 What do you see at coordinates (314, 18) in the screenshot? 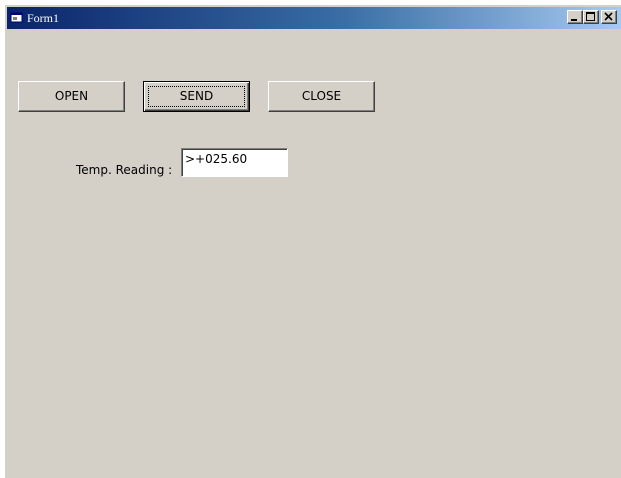
I see `title-bar: Form1` at bounding box center [314, 18].